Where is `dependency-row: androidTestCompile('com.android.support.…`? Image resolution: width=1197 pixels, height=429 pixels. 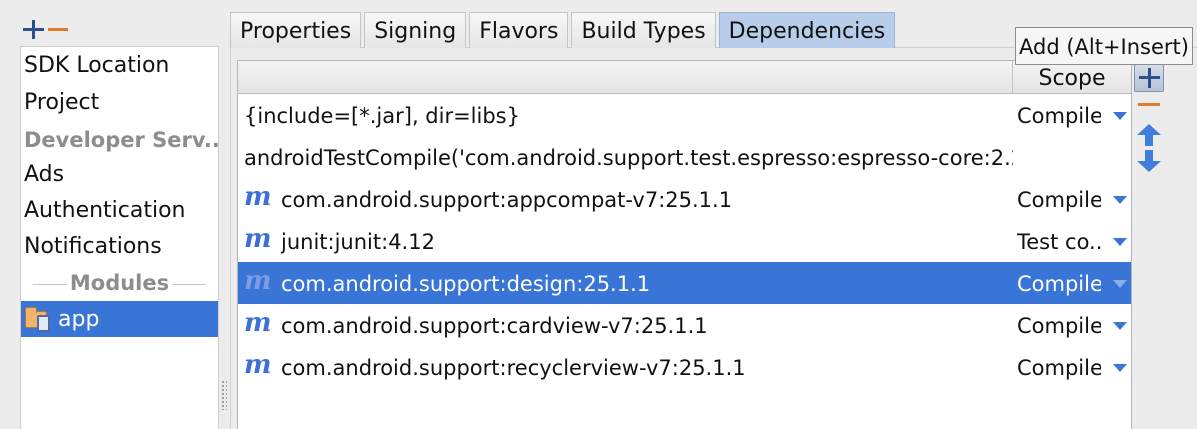 dependency-row: androidTestCompile('com.android.support.… is located at coordinates (684, 157).